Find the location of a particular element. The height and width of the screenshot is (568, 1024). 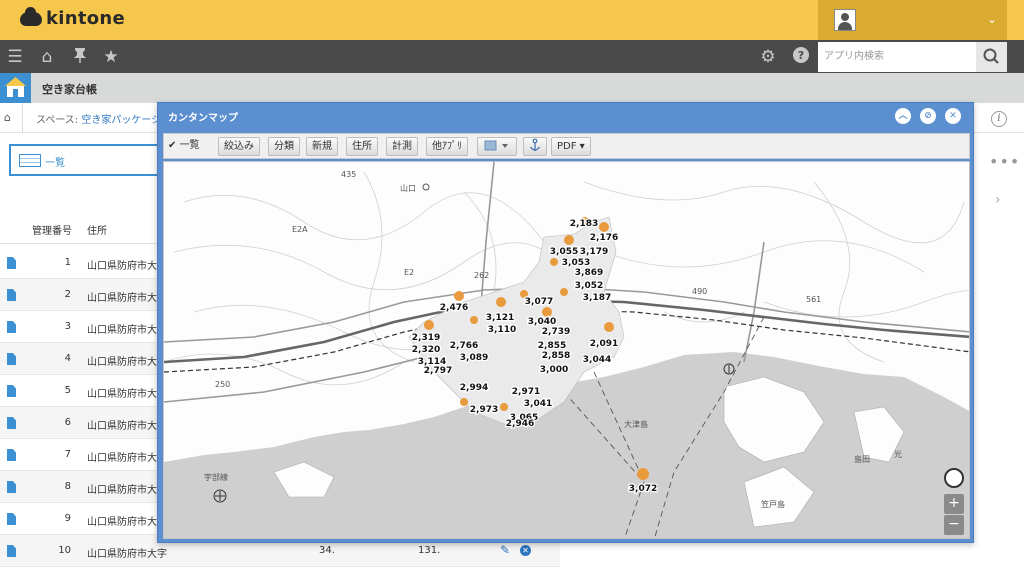

more-options-icon: ••• is located at coordinates (1004, 161).